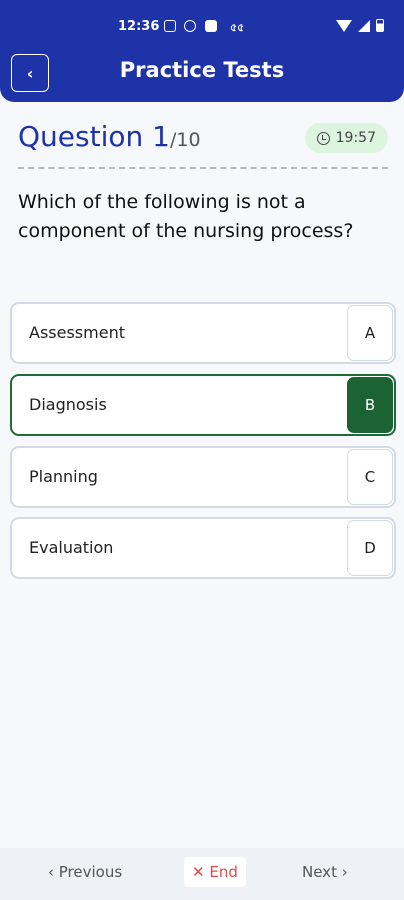 The image size is (404, 900). Describe the element at coordinates (85, 872) in the screenshot. I see `previous-button: ‹ Previous` at that location.